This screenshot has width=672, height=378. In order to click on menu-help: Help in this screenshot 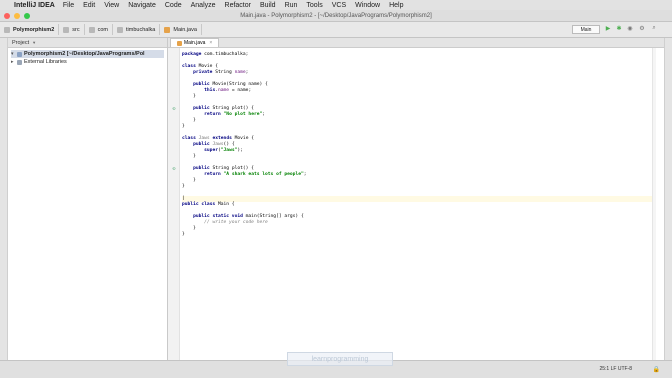, I will do `click(396, 5)`.